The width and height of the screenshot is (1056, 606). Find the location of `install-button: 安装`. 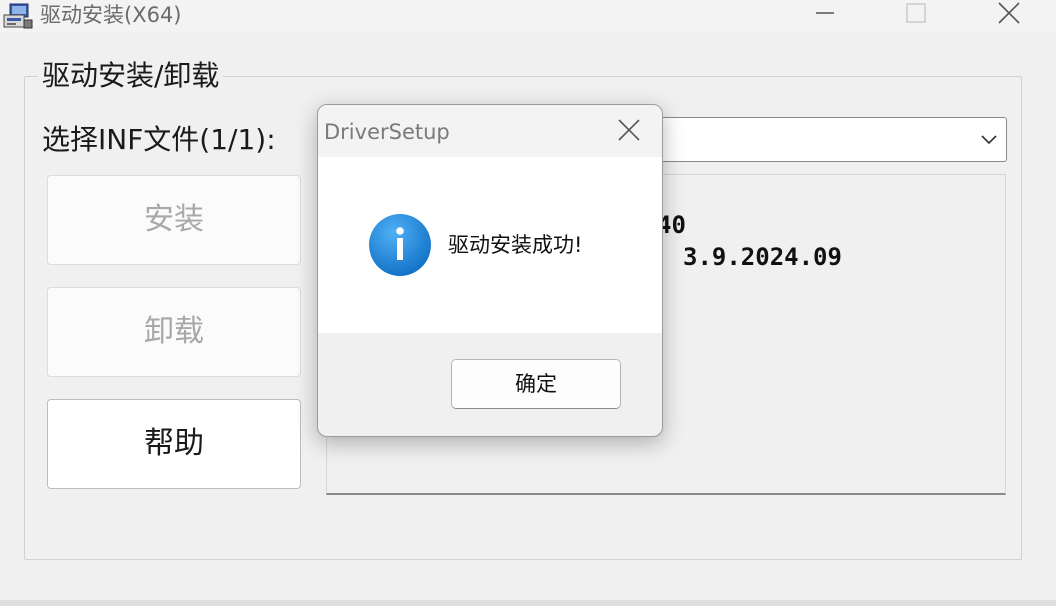

install-button: 安装 is located at coordinates (174, 220).